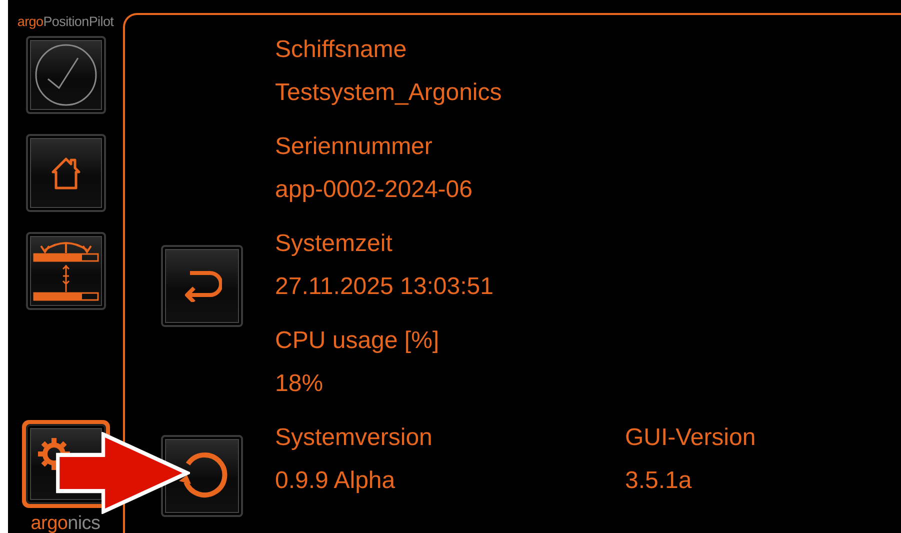 This screenshot has height=533, width=901. I want to click on home-icon, so click(66, 173).